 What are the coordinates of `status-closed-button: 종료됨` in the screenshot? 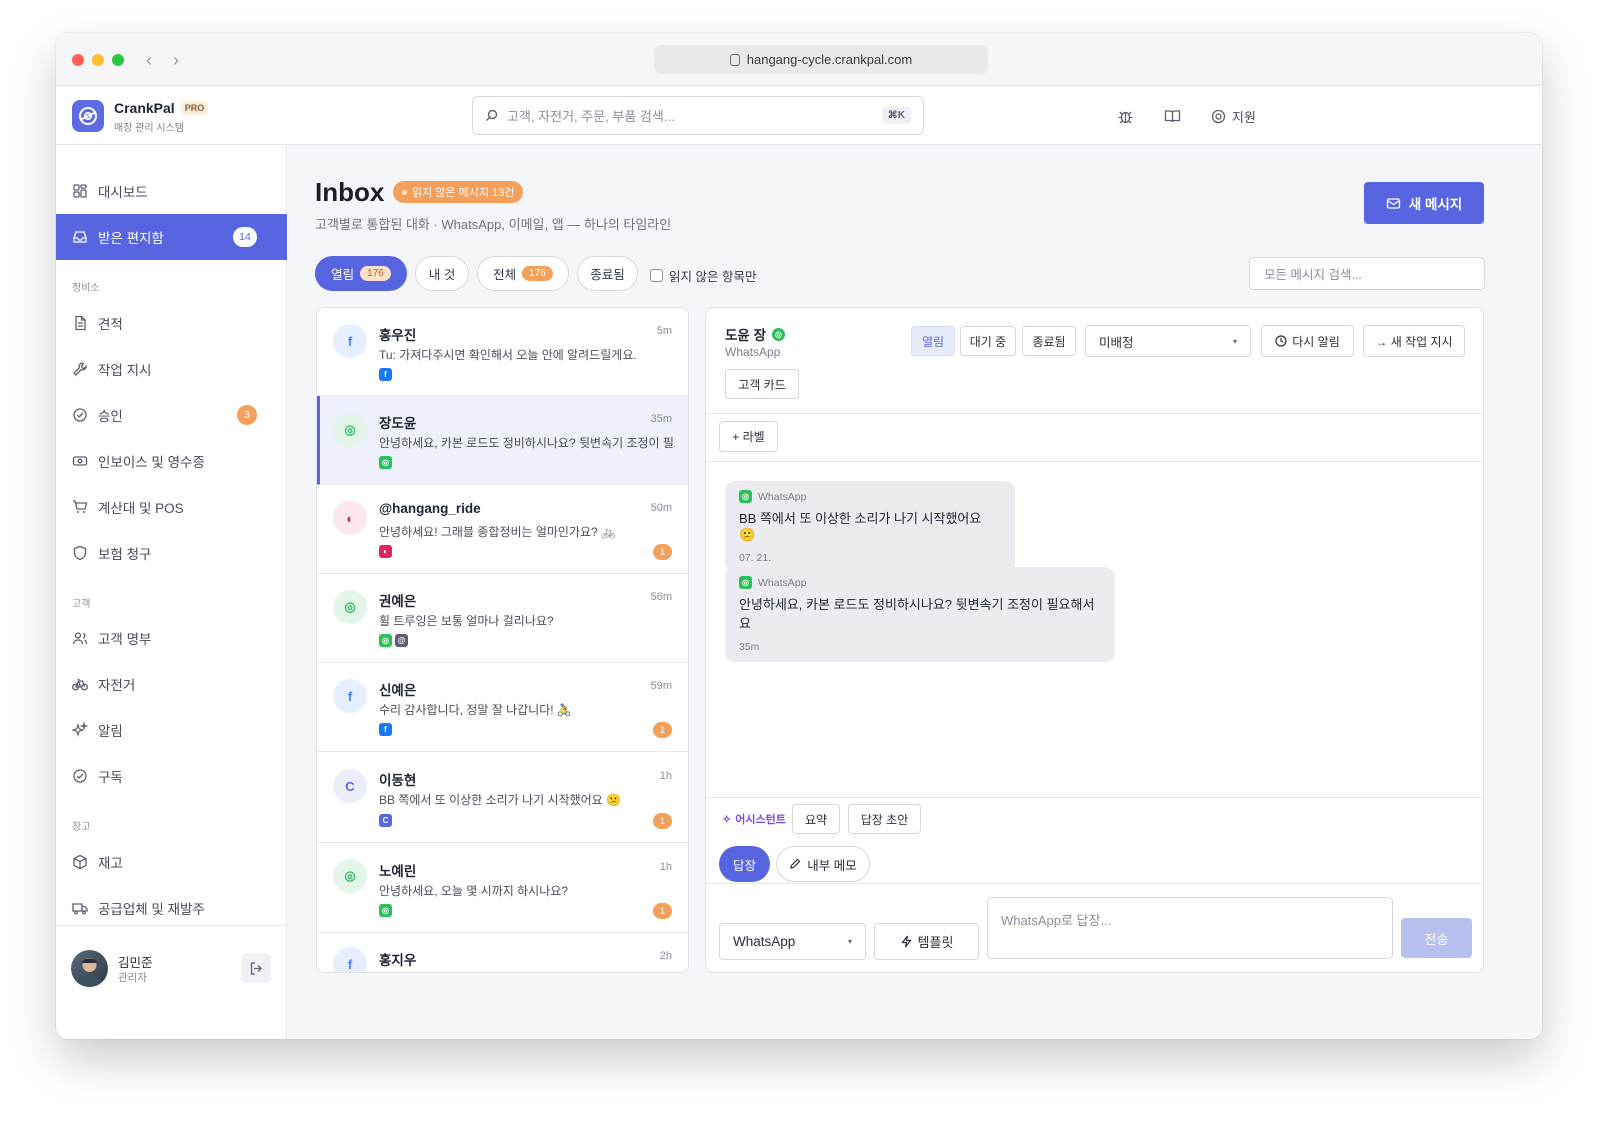 It's located at (1049, 341).